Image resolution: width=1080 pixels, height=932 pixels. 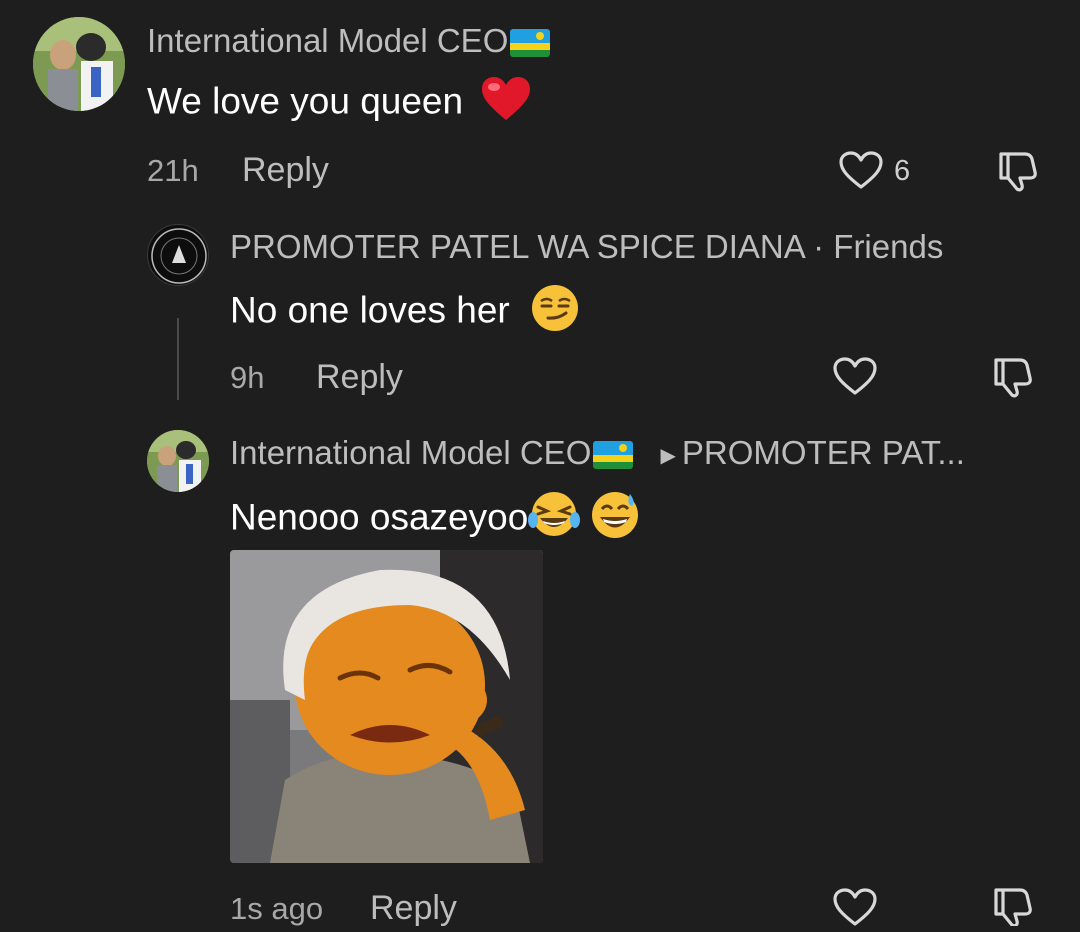 I want to click on grinning-sweat-icon, so click(x=615, y=519).